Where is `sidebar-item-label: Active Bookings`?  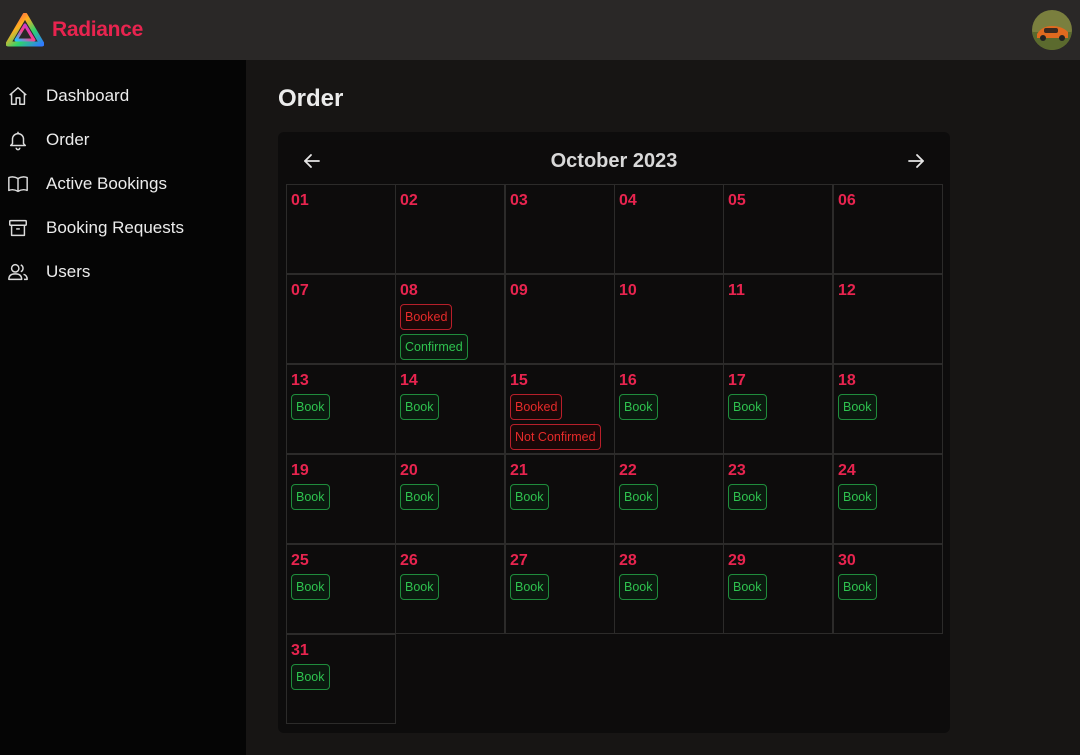 sidebar-item-label: Active Bookings is located at coordinates (106, 183).